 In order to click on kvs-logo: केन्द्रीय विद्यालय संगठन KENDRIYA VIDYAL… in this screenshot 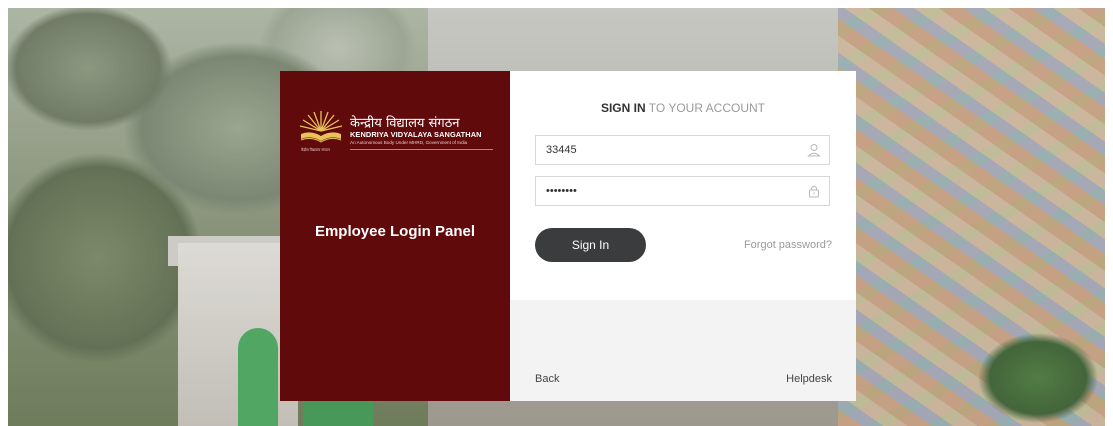, I will do `click(396, 133)`.